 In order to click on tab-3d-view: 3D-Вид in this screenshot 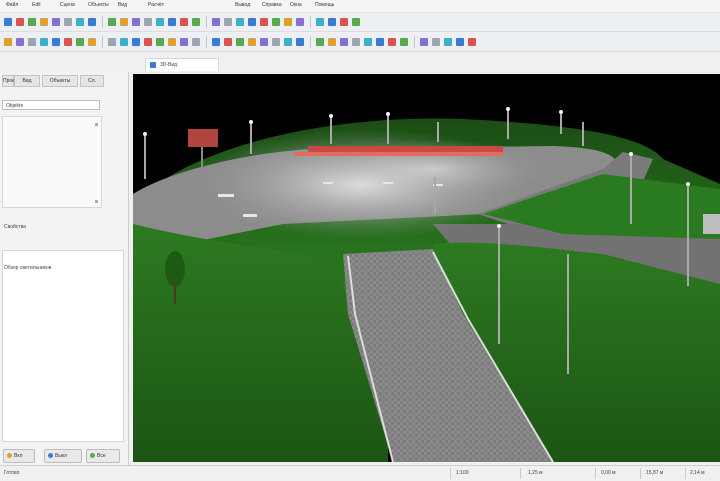, I will do `click(182, 64)`.